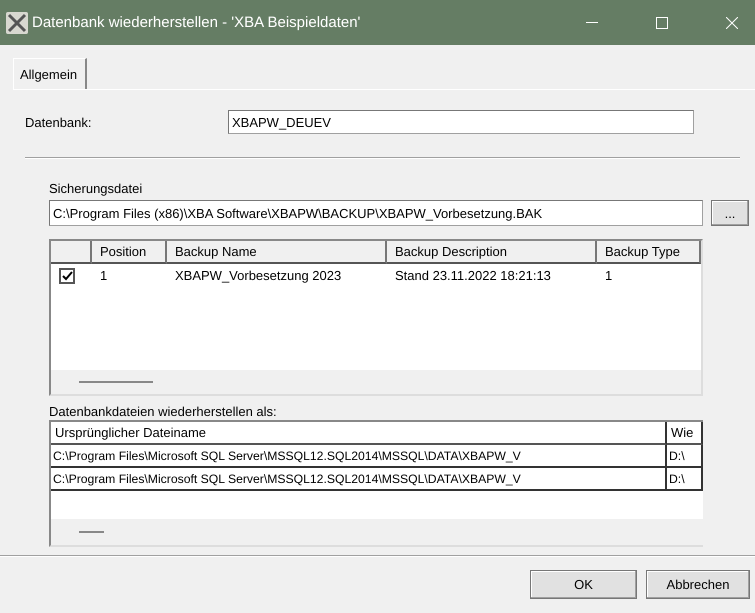 The height and width of the screenshot is (613, 755). Describe the element at coordinates (58, 122) in the screenshot. I see `field-label: Datenbank:` at that location.